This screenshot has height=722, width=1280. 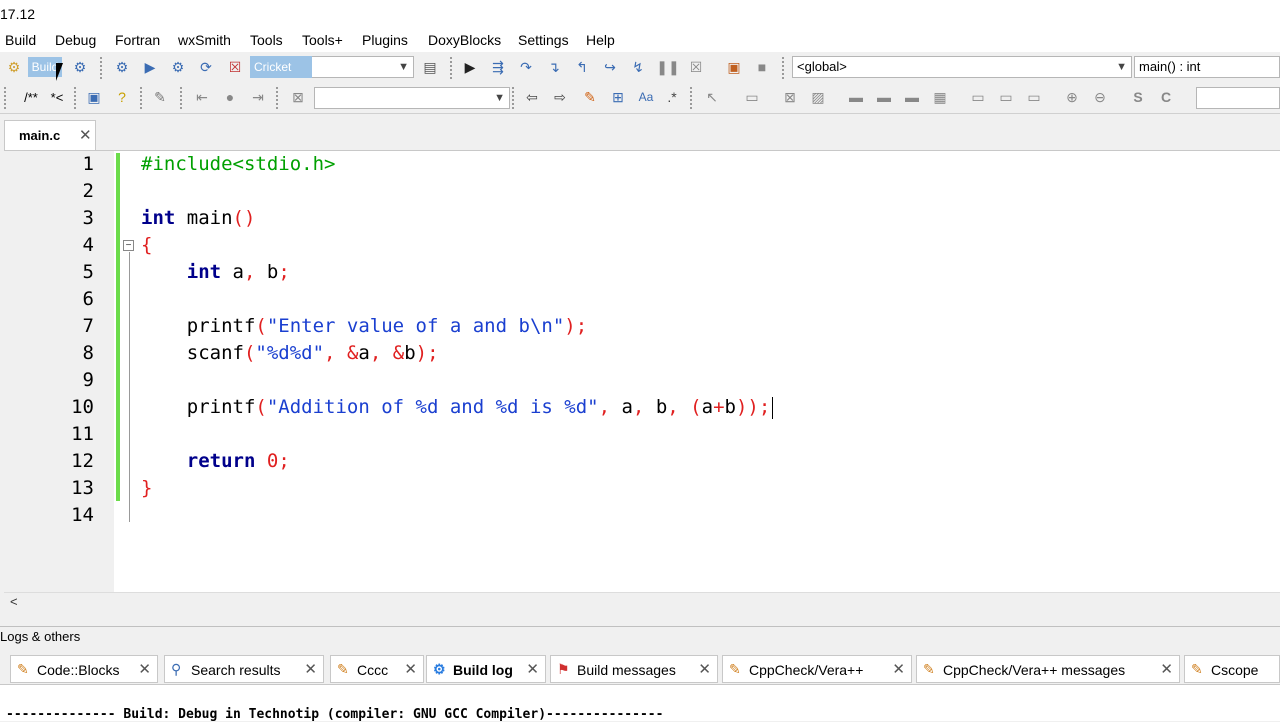 What do you see at coordinates (14, 601) in the screenshot?
I see `scroll-left-icon: <` at bounding box center [14, 601].